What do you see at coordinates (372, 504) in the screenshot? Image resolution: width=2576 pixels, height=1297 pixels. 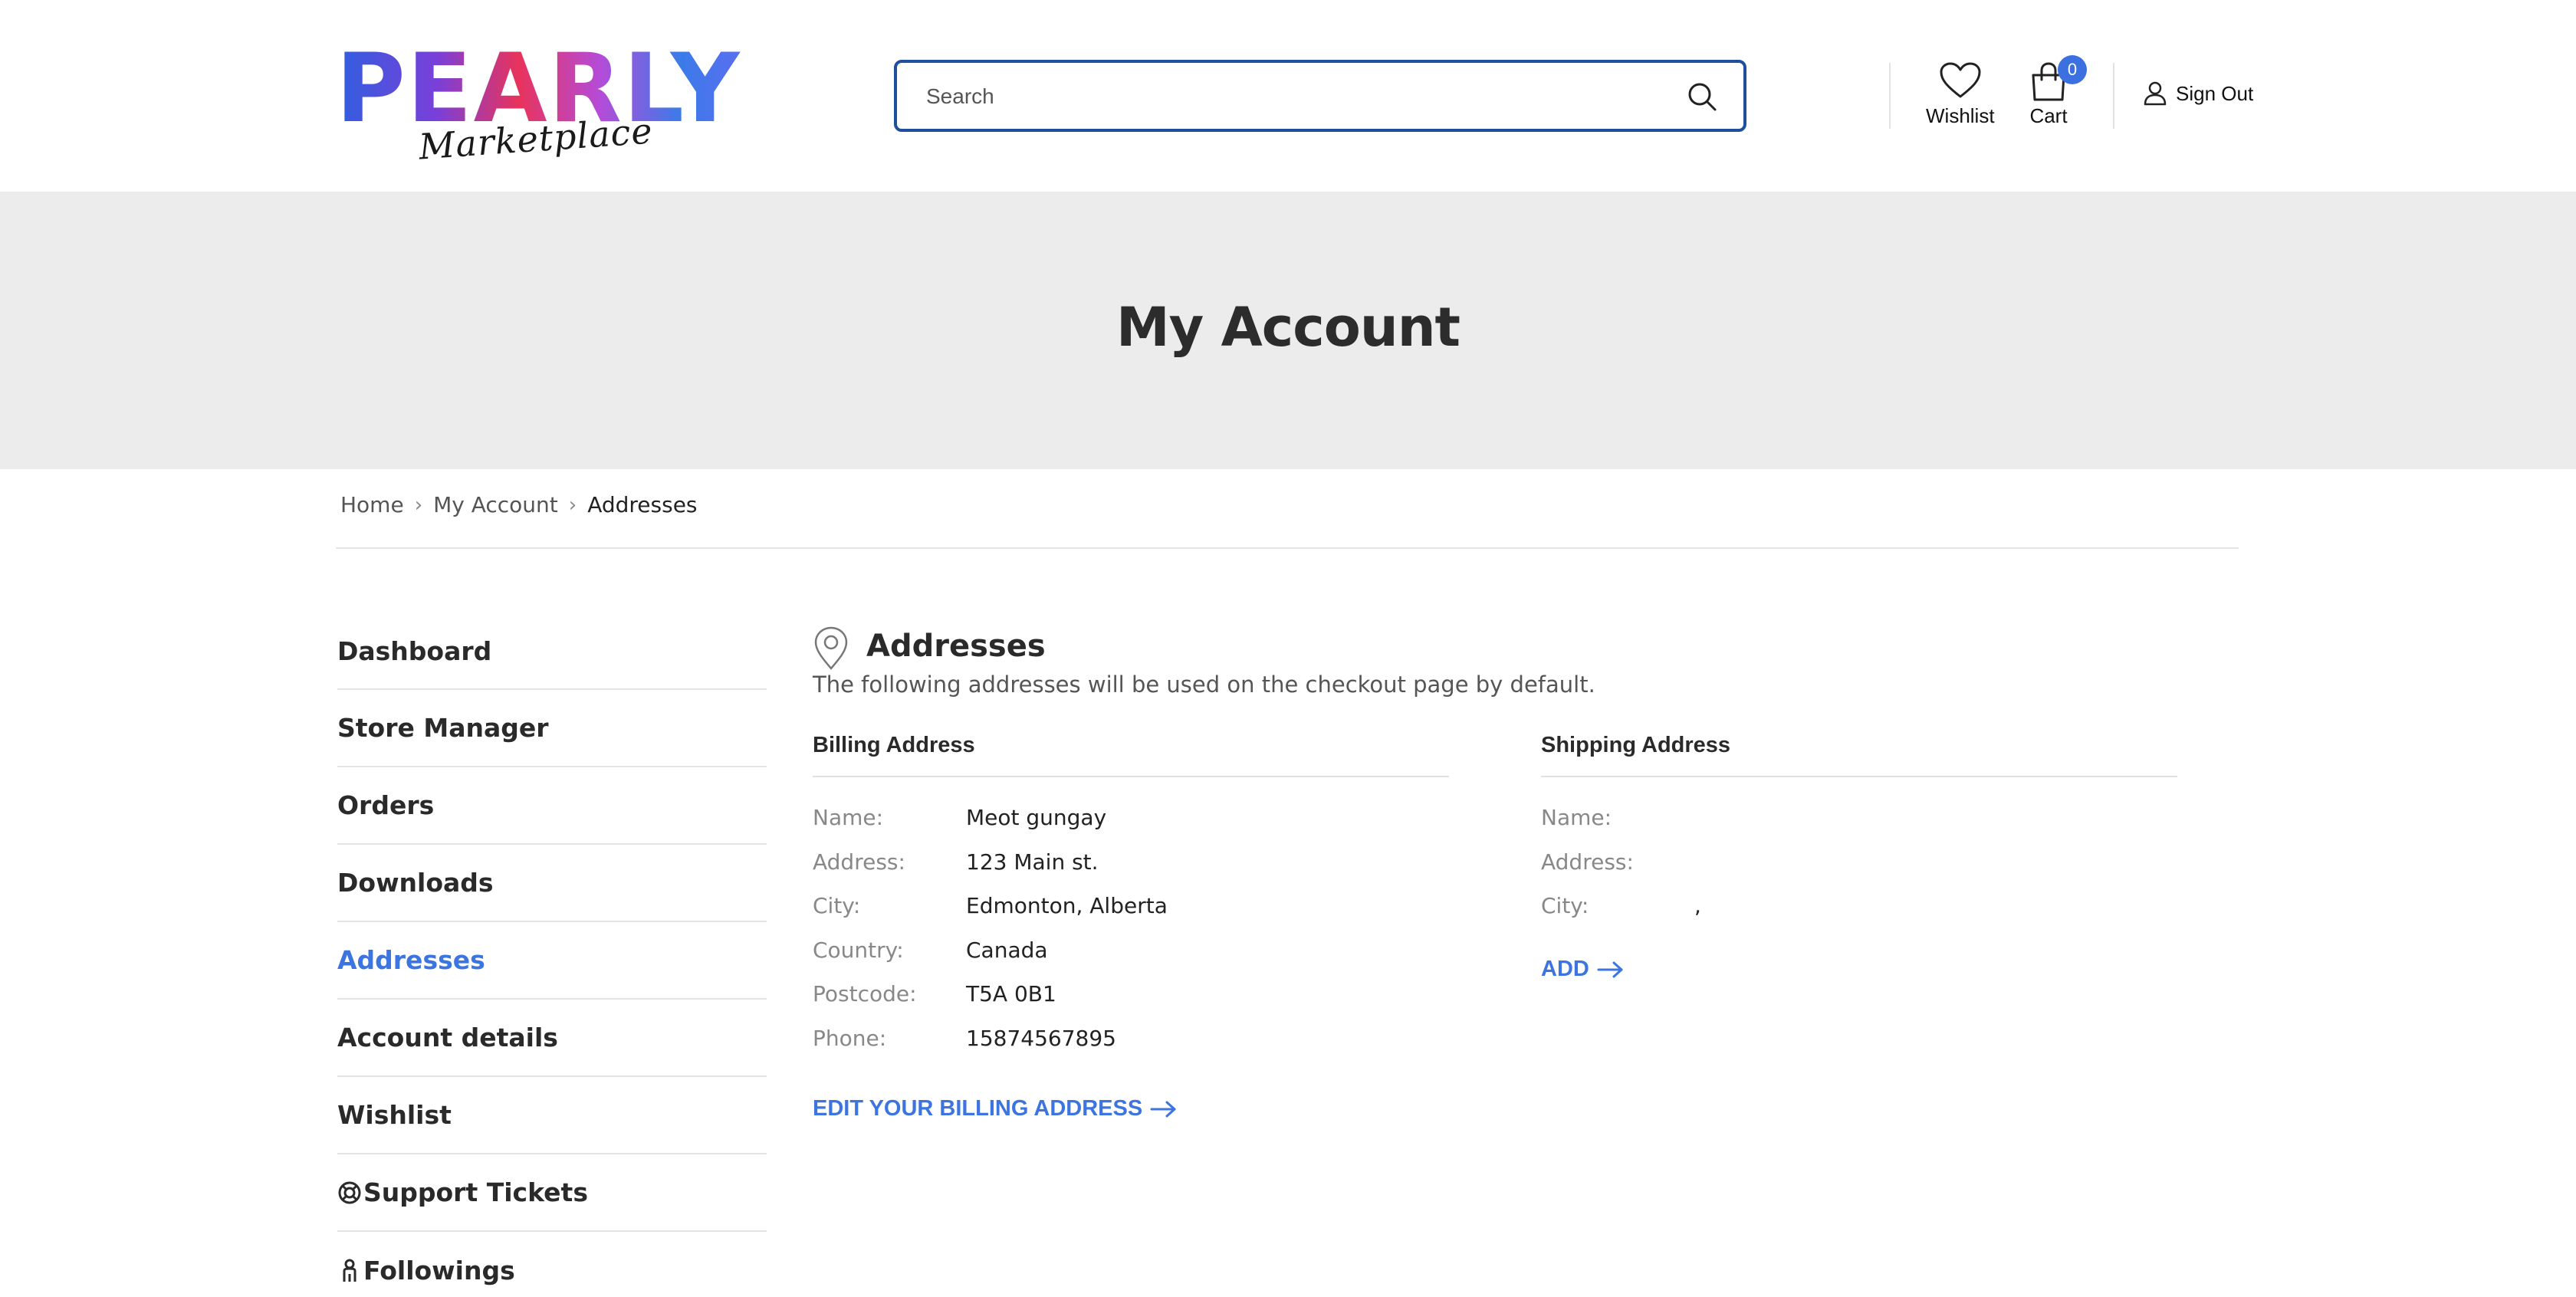 I see `breadcrumb-home: Home` at bounding box center [372, 504].